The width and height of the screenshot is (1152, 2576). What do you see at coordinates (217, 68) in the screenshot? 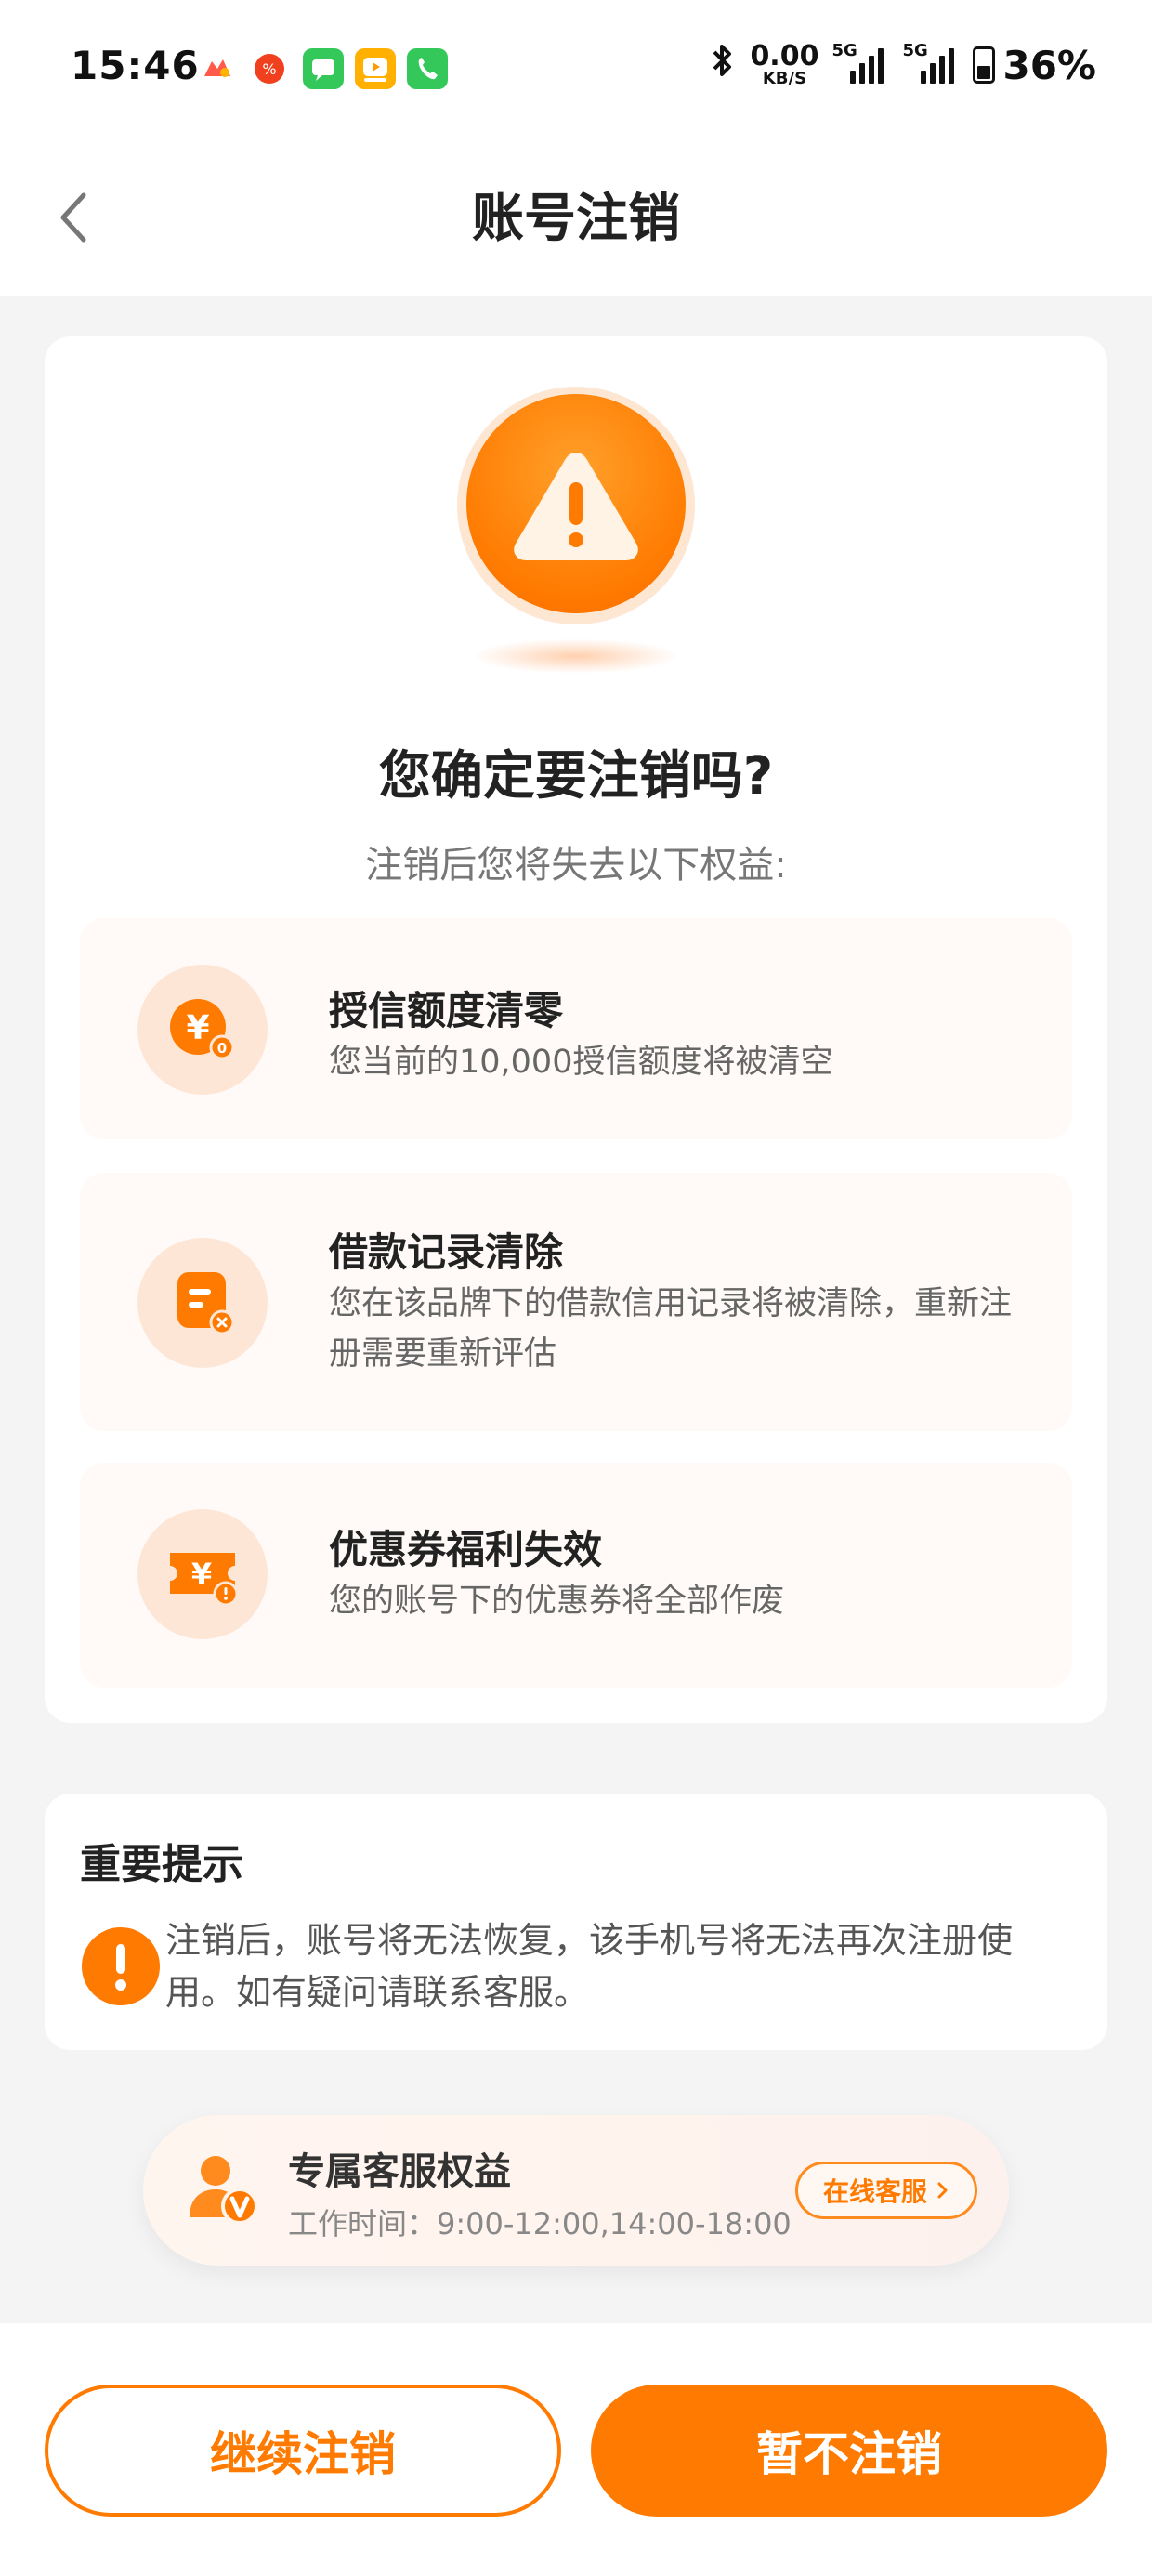
I see `game-icon` at bounding box center [217, 68].